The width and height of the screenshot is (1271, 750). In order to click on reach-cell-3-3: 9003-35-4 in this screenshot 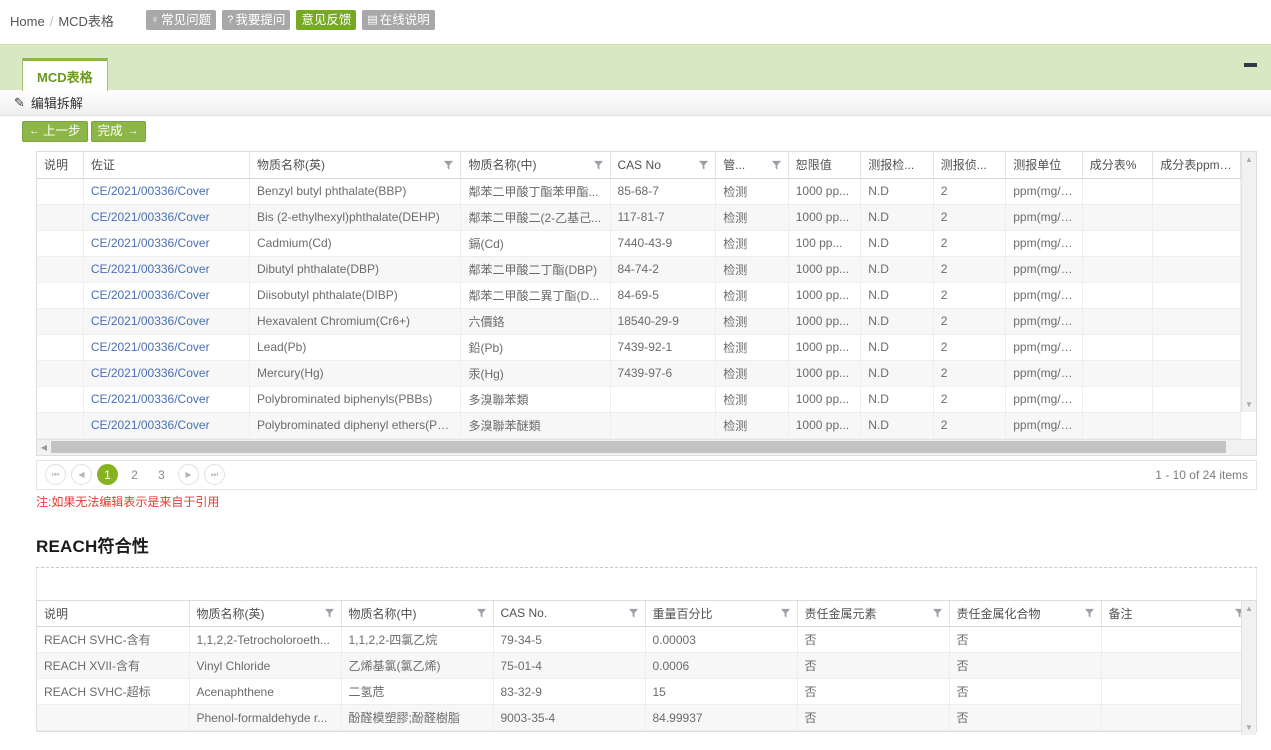, I will do `click(569, 717)`.